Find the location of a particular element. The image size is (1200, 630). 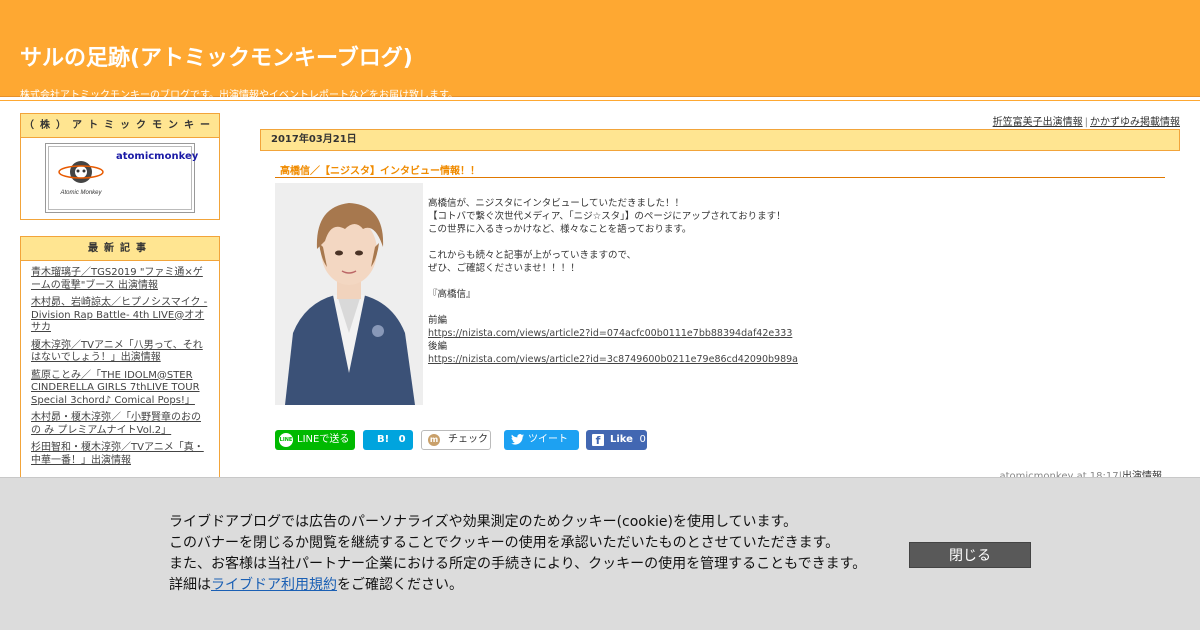

facebook-like-label: Like is located at coordinates (621, 439).